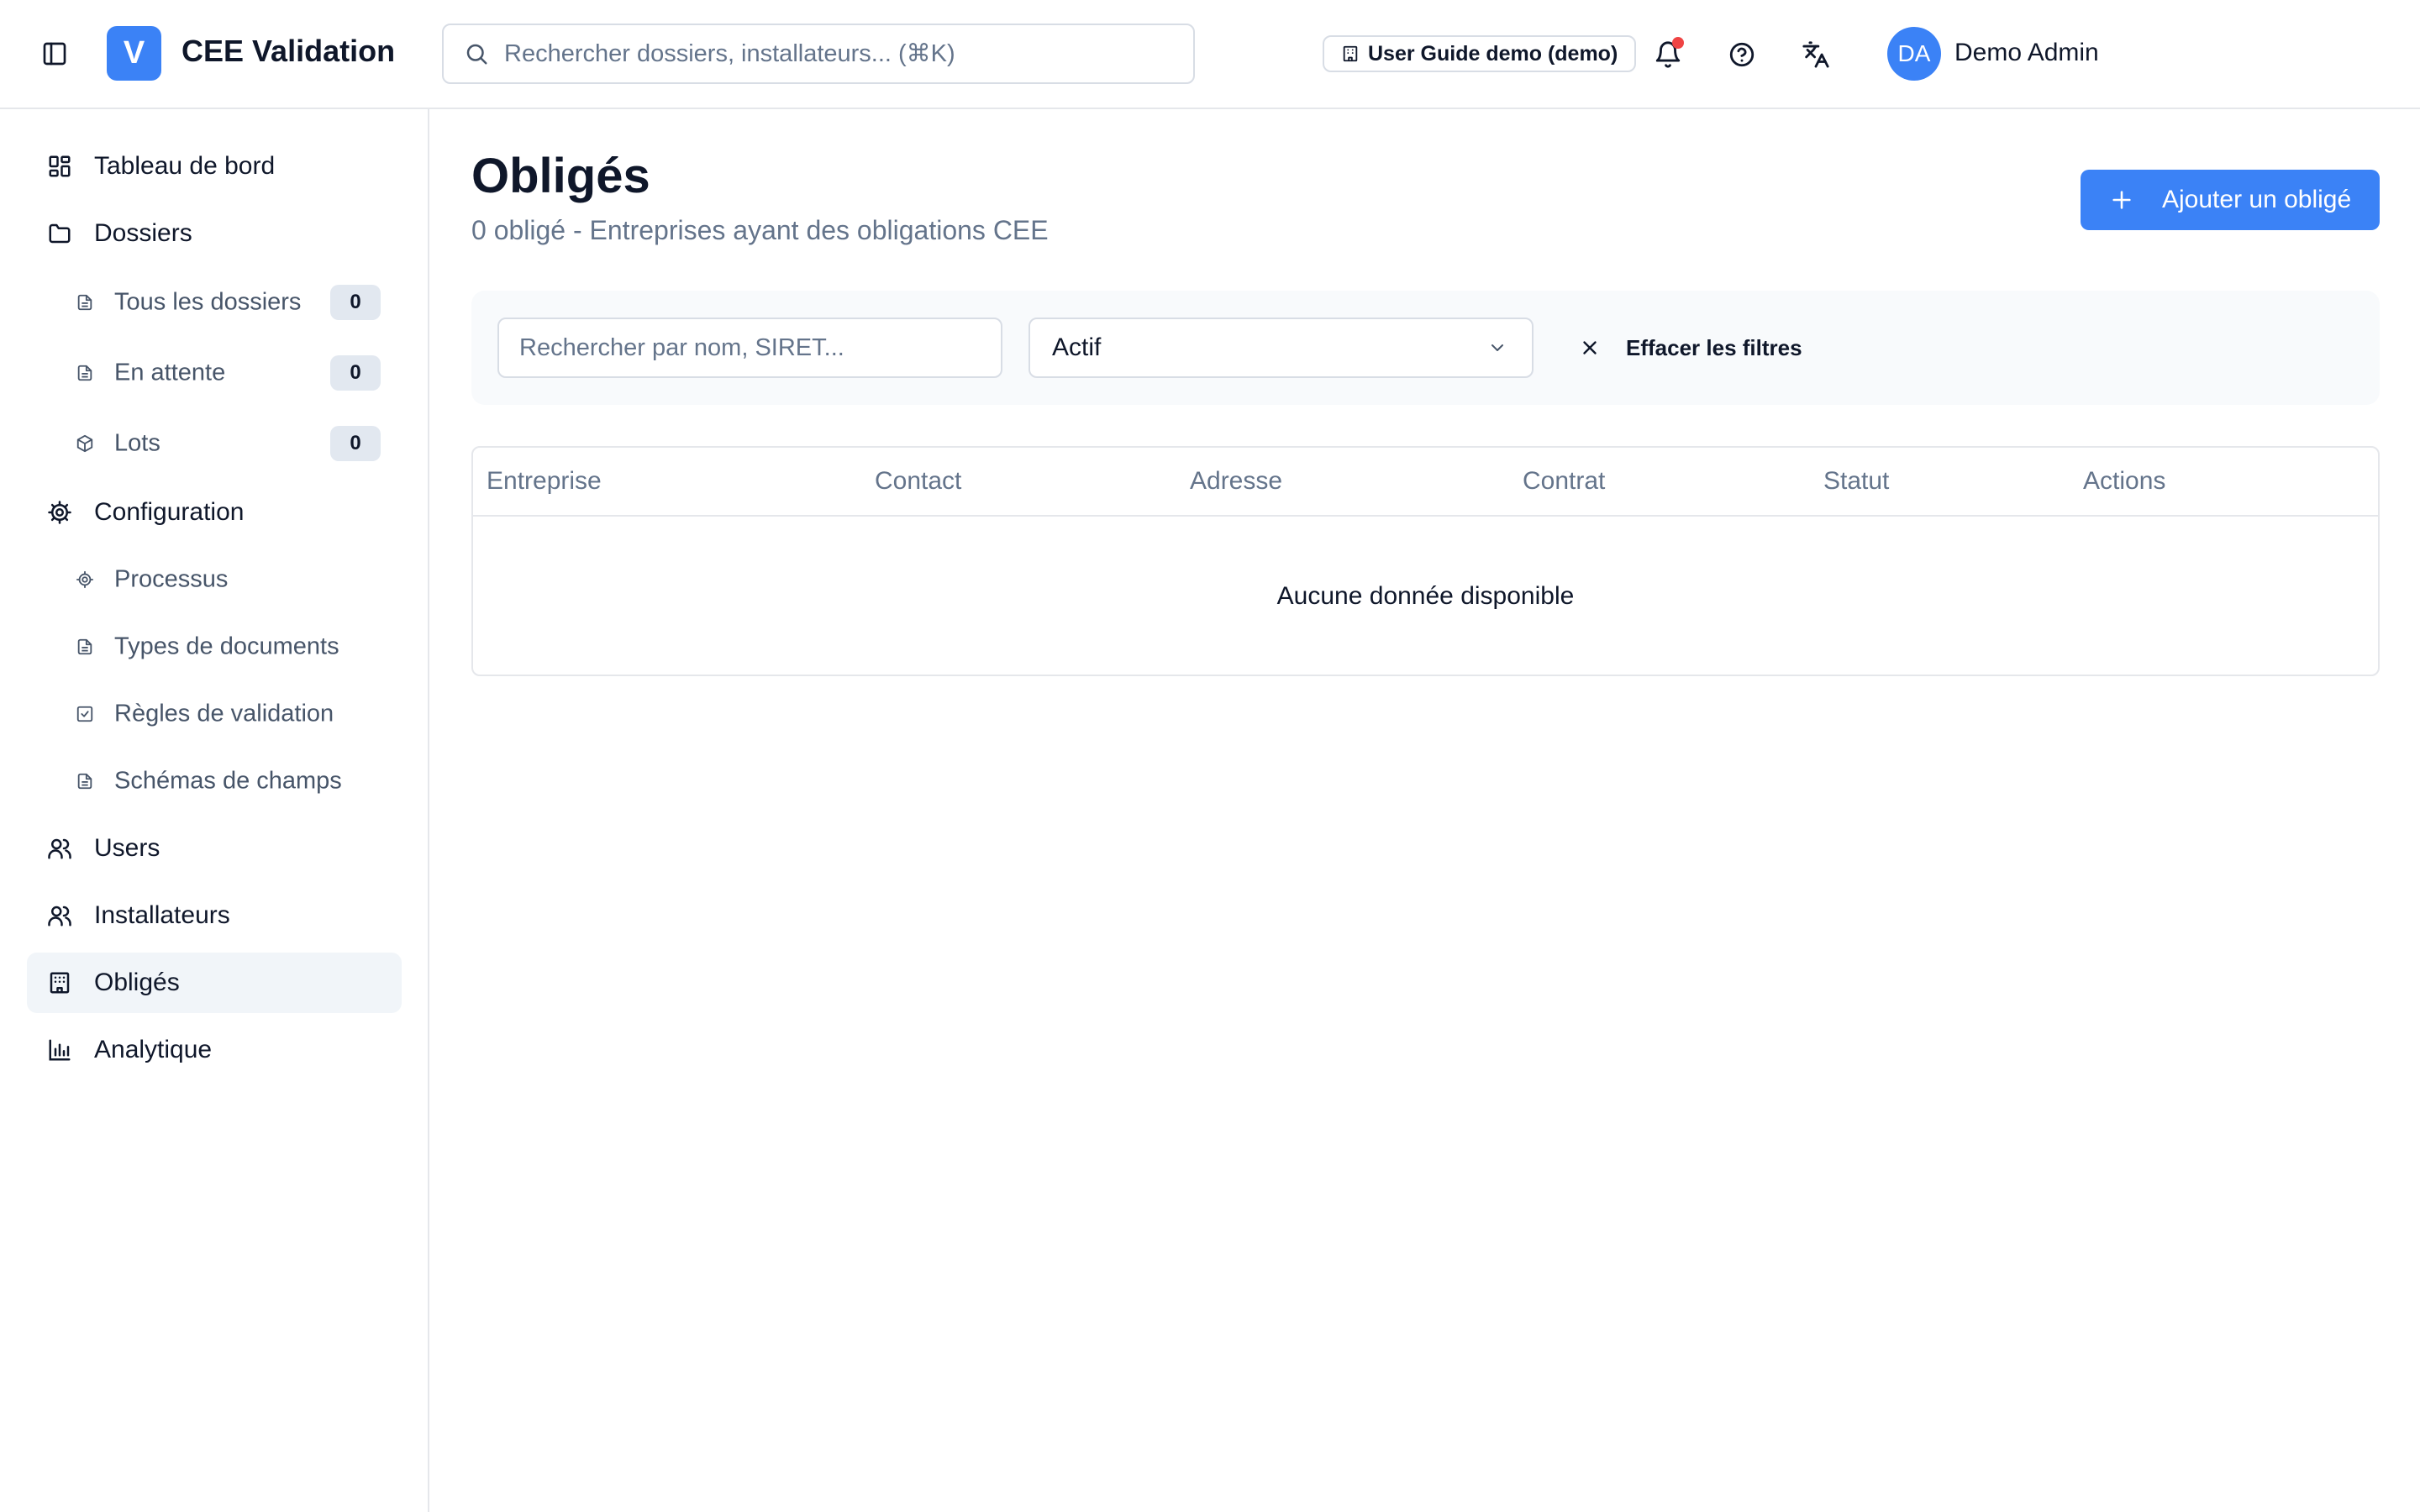 The image size is (2420, 1512). I want to click on empty-state-message: Aucune donnée disponible, so click(1425, 596).